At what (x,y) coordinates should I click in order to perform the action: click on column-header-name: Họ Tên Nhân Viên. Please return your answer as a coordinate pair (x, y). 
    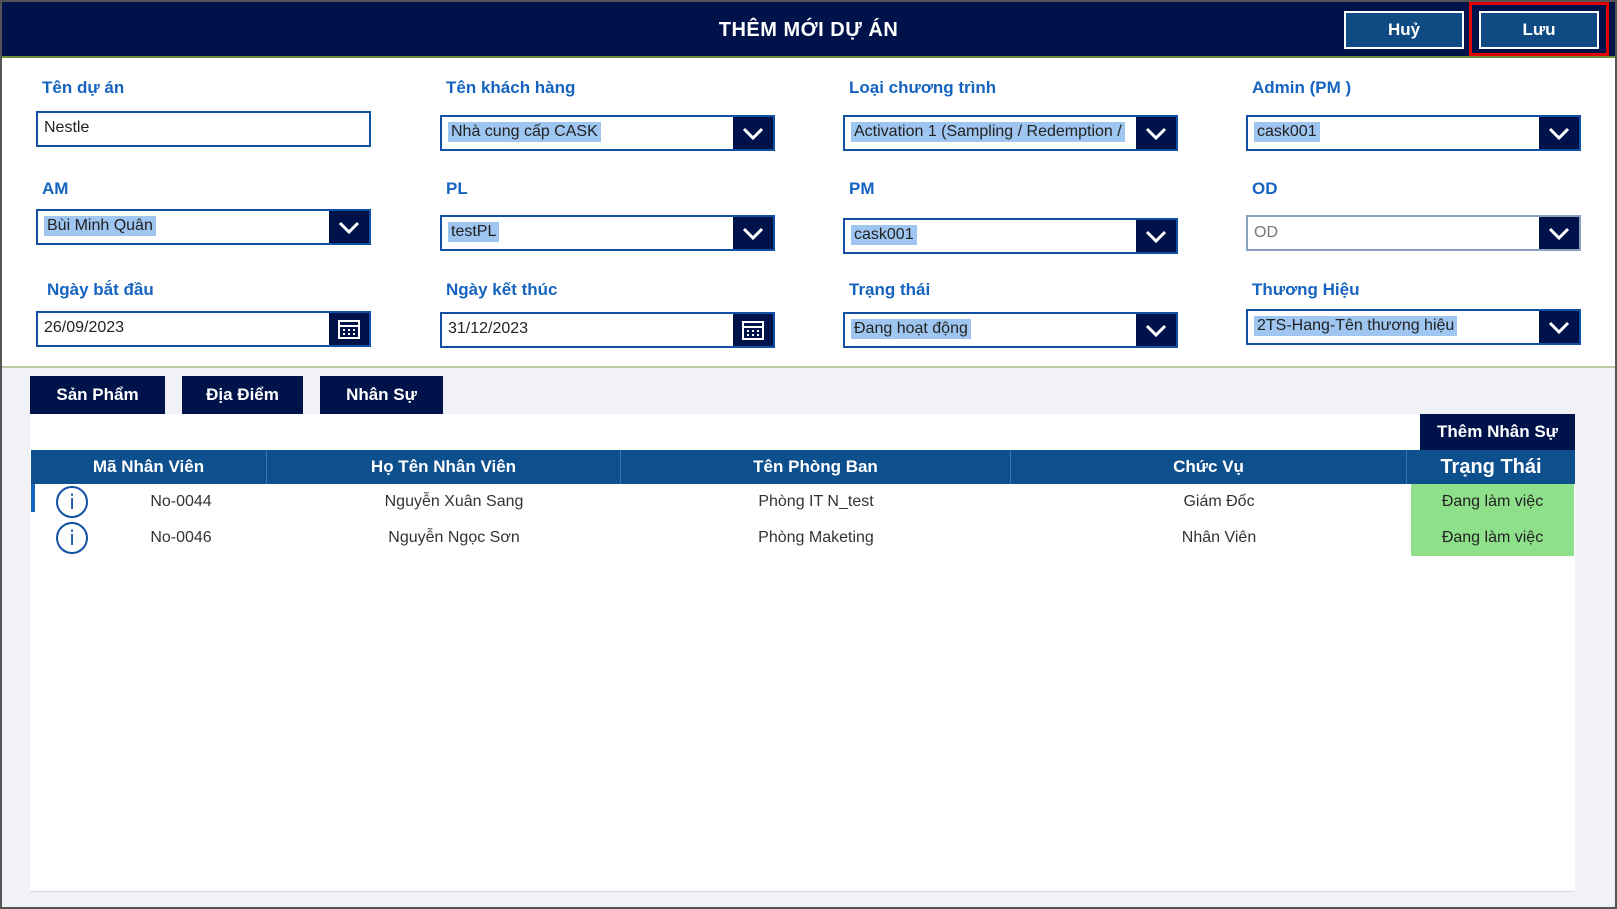
    Looking at the image, I should click on (444, 467).